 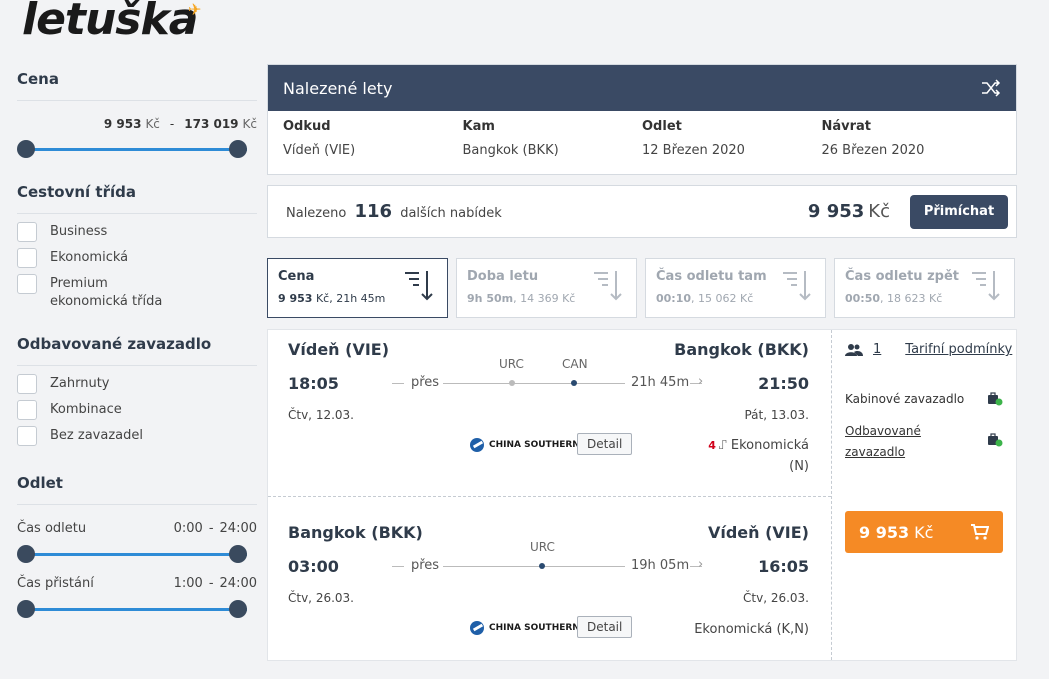 What do you see at coordinates (194, 9) in the screenshot?
I see `logo-star-icon: ✈` at bounding box center [194, 9].